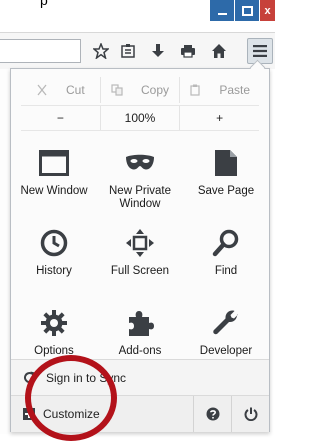  I want to click on bookmarks-menu-button, so click(128, 51).